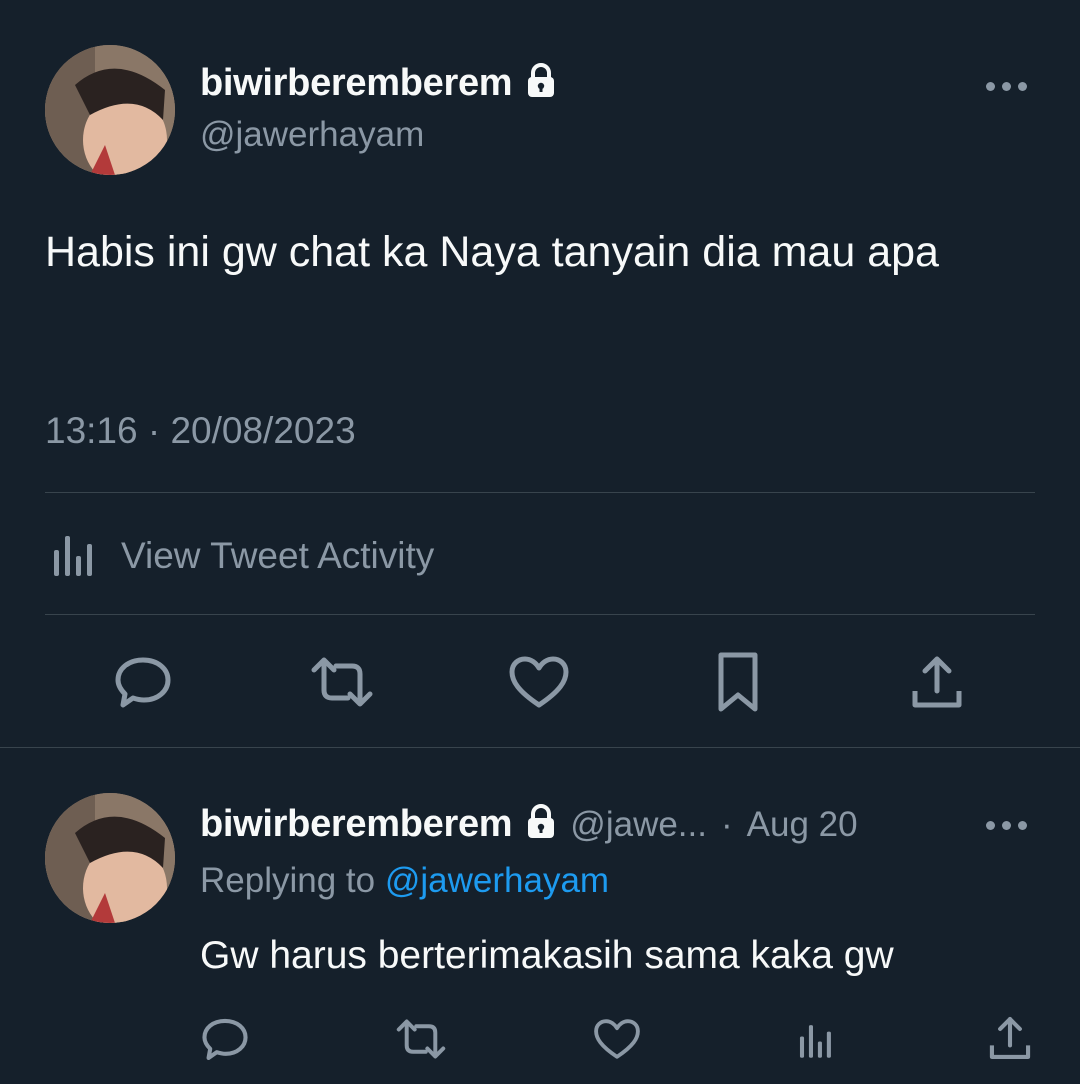 The width and height of the screenshot is (1080, 1084). I want to click on replying-to-label: Replying to, so click(288, 880).